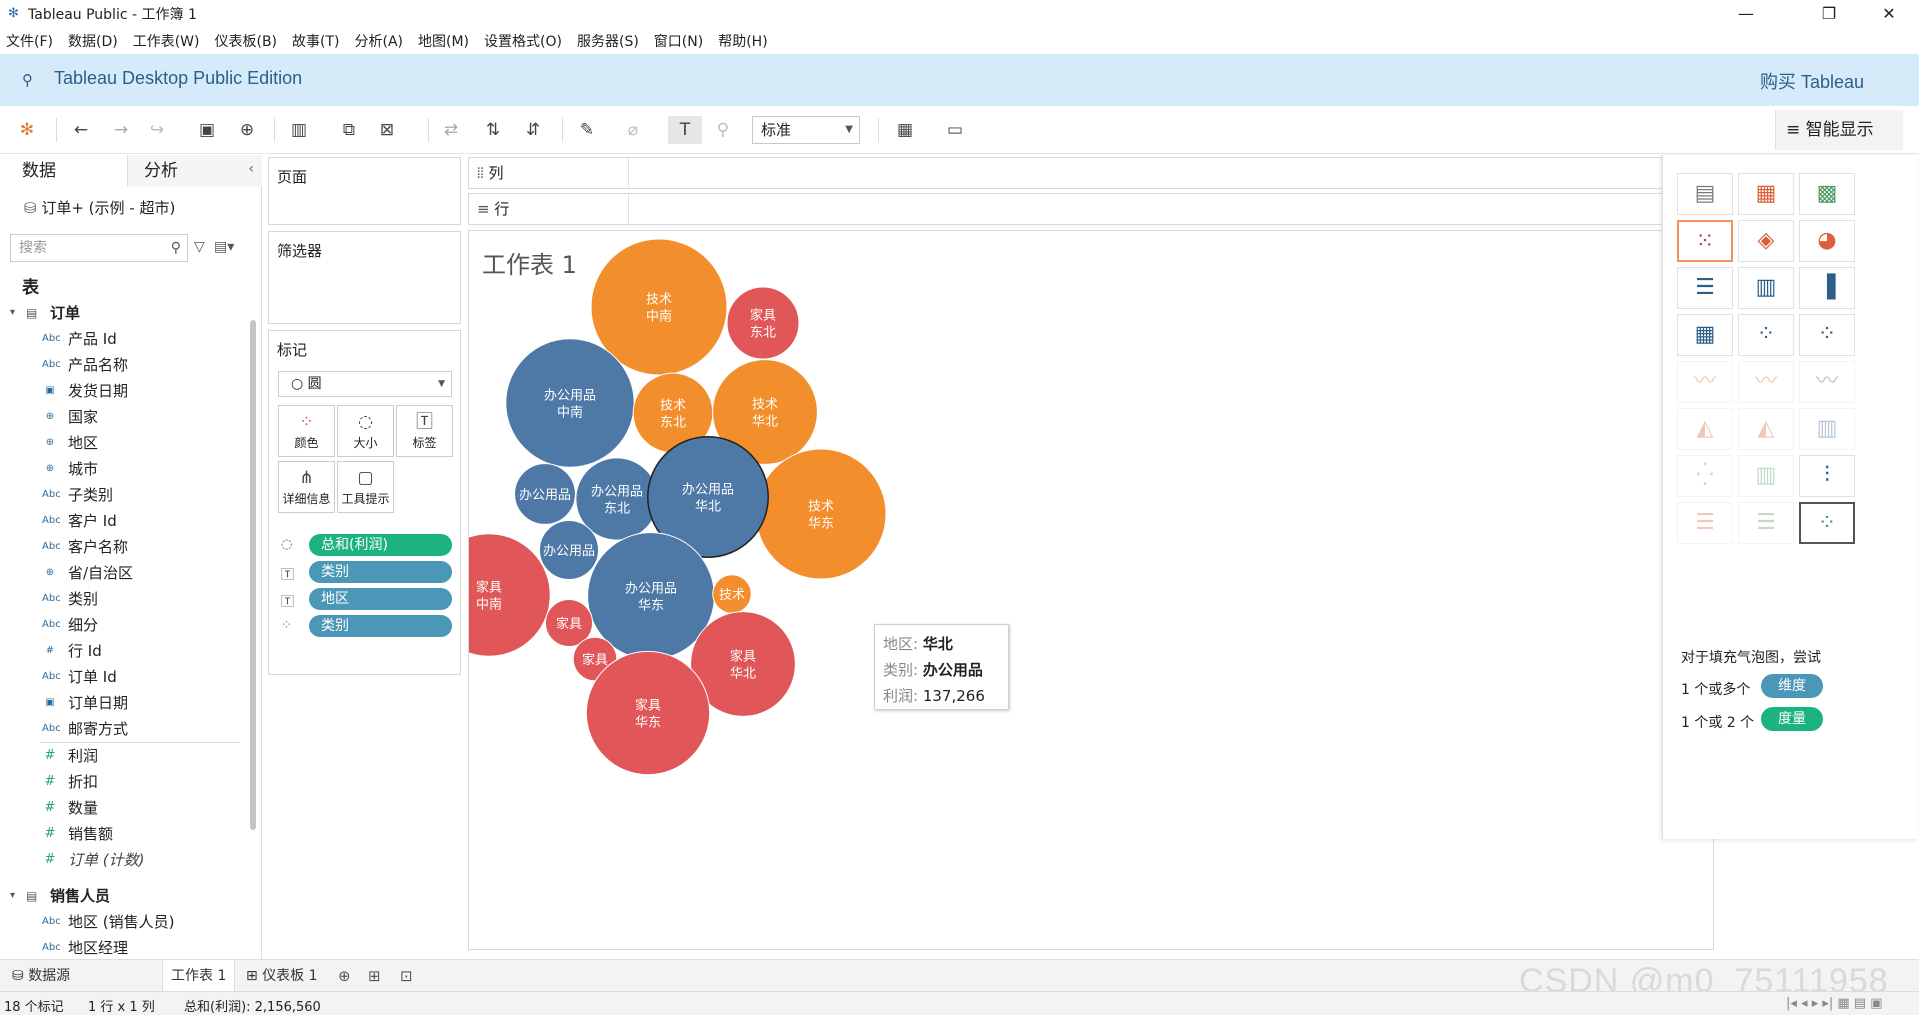 This screenshot has height=1015, width=1919. Describe the element at coordinates (523, 41) in the screenshot. I see `menu-format: 设置格式(O)` at that location.